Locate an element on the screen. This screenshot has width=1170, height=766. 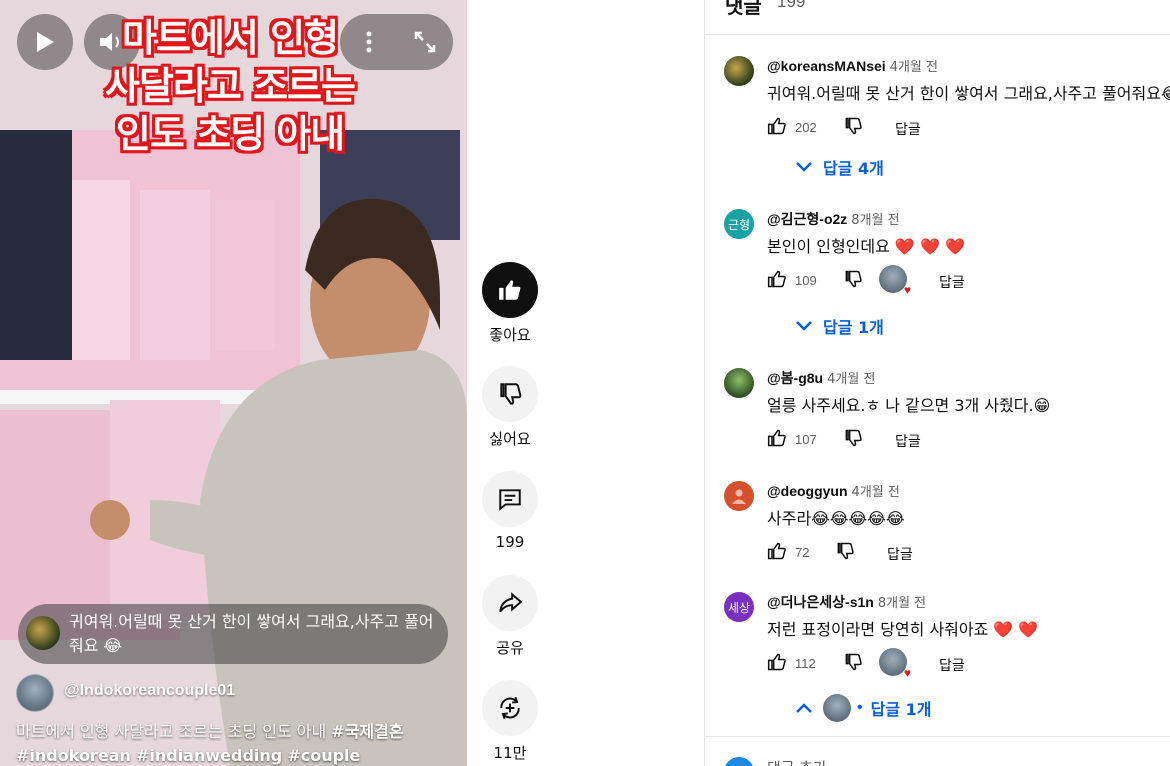
like-button: 좋아요 is located at coordinates (510, 303).